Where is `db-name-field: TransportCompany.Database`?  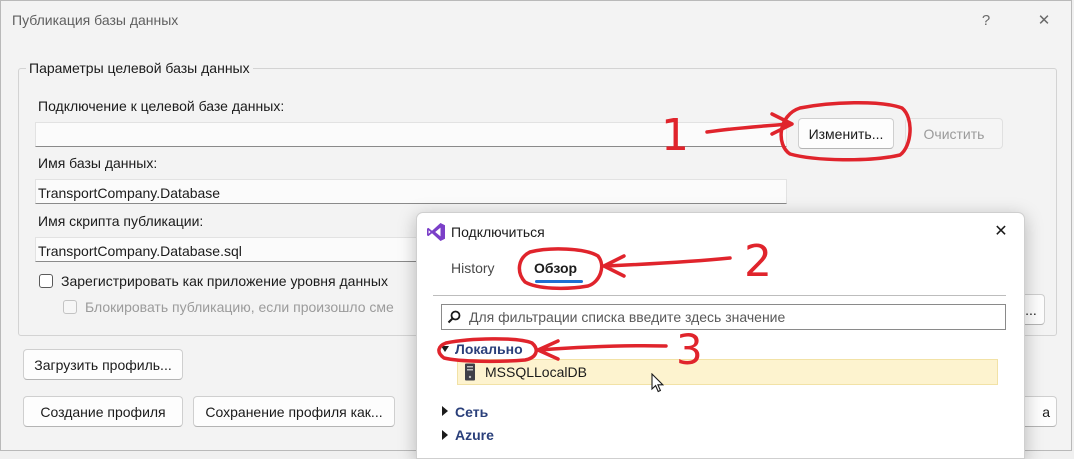 db-name-field: TransportCompany.Database is located at coordinates (411, 191).